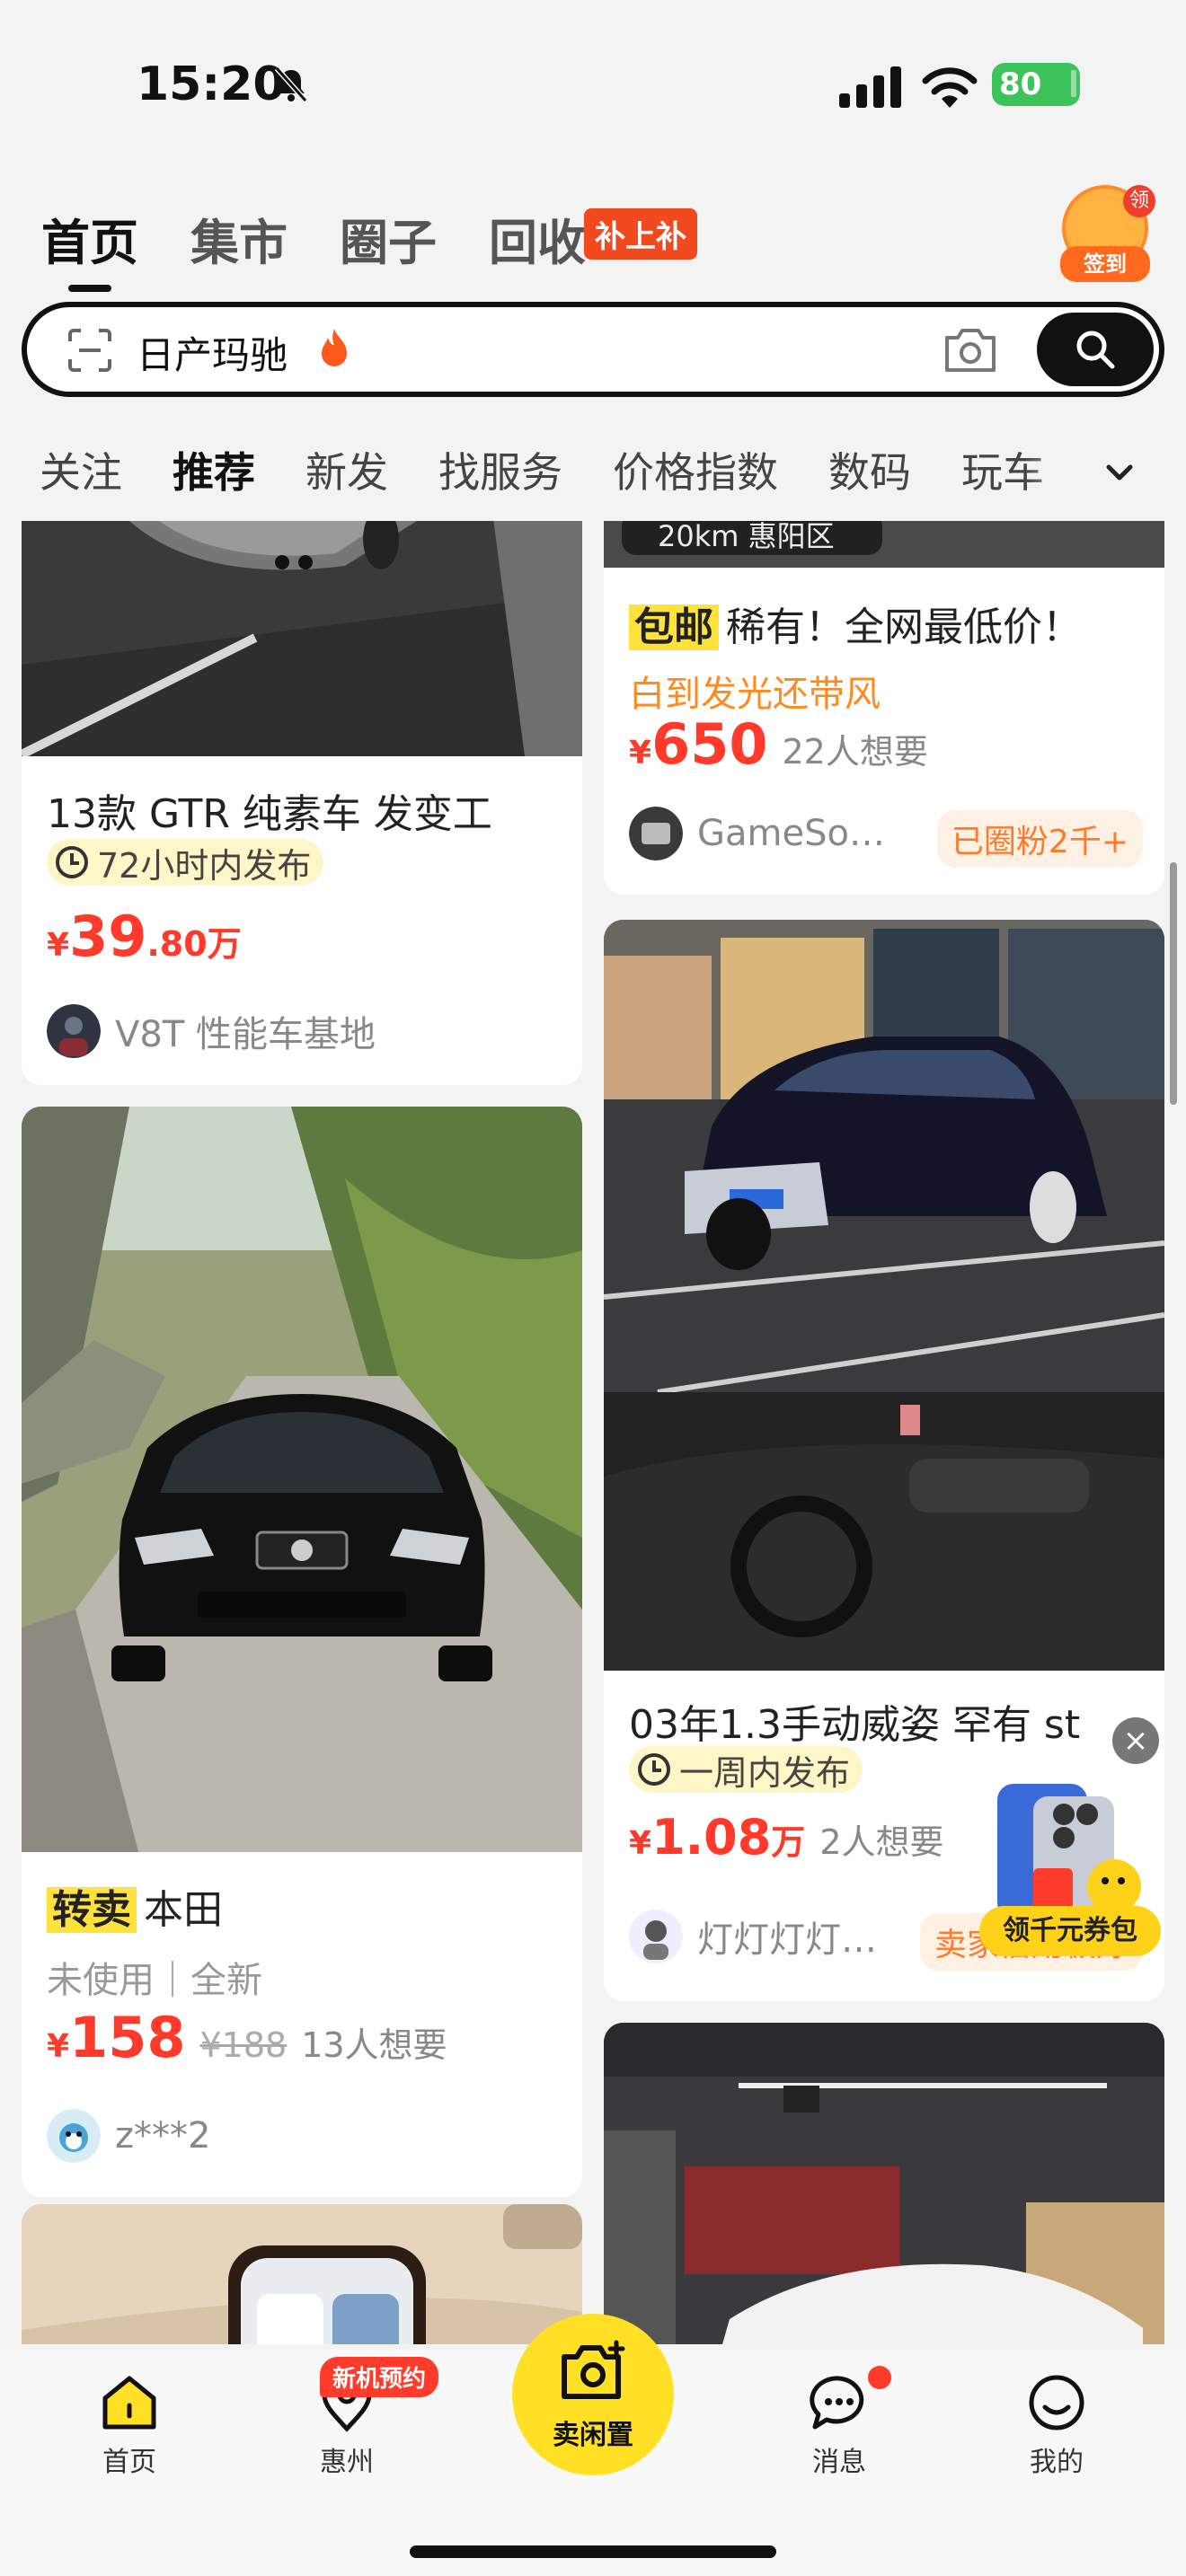 The width and height of the screenshot is (1186, 2576). What do you see at coordinates (950, 87) in the screenshot?
I see `wifi-icon` at bounding box center [950, 87].